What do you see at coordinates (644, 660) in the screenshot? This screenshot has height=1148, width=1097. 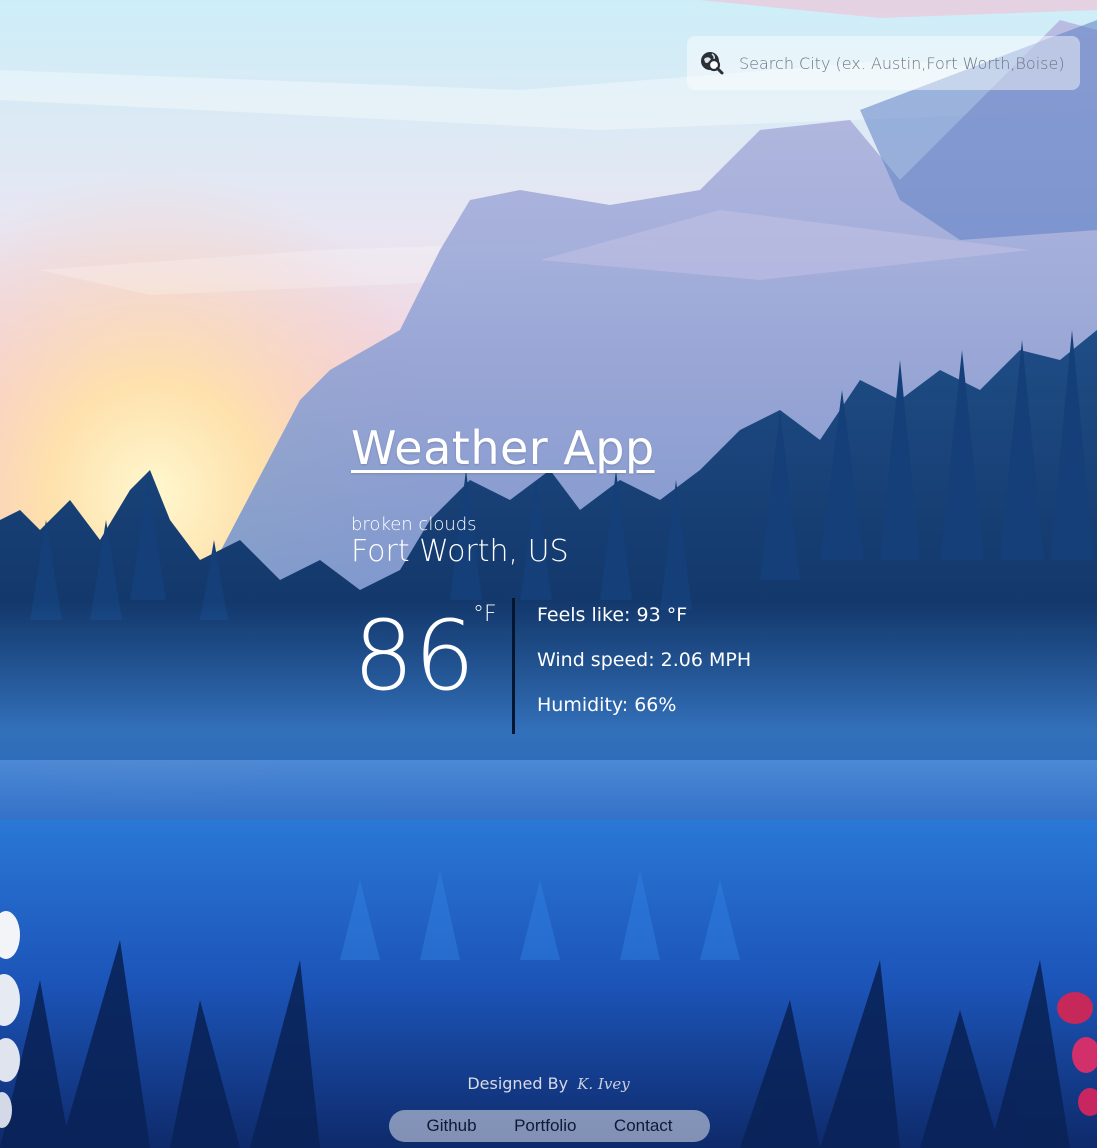 I see `wind-speed: Wind speed: 2.06 MPH` at bounding box center [644, 660].